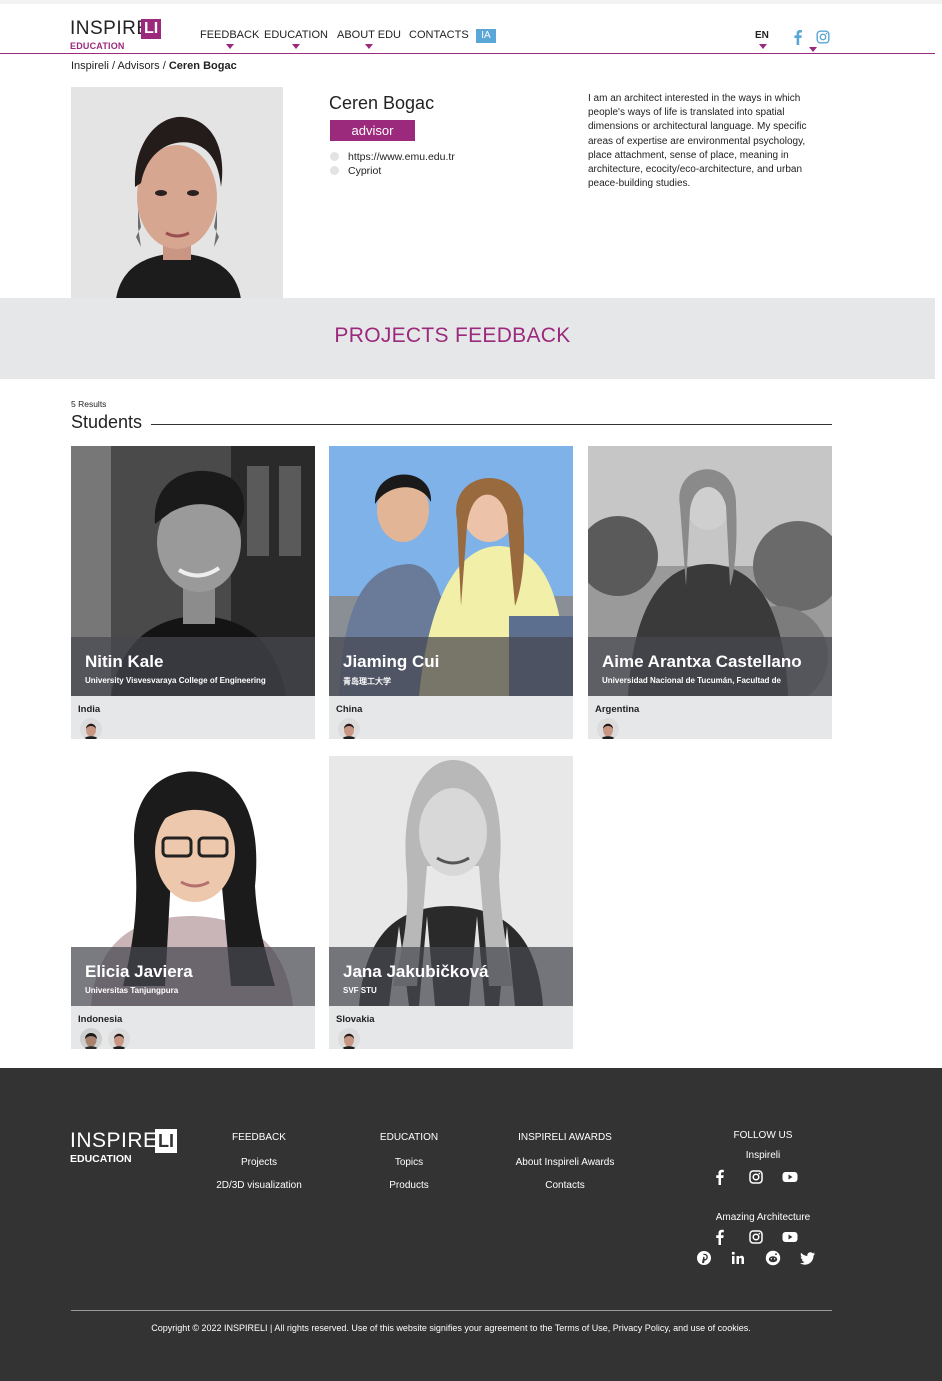 This screenshot has height=1381, width=942. I want to click on reddit-icon, so click(773, 1258).